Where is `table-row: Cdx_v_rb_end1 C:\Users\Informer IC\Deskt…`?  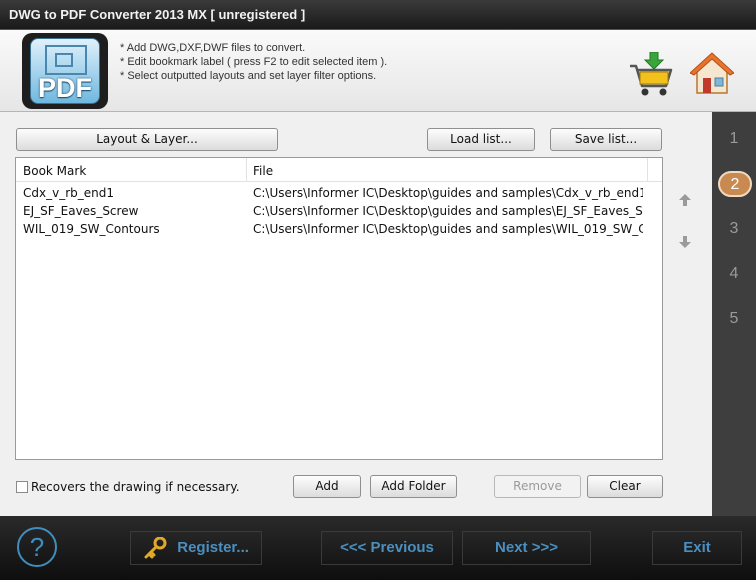
table-row: Cdx_v_rb_end1 C:\Users\Informer IC\Deskt… is located at coordinates (339, 193).